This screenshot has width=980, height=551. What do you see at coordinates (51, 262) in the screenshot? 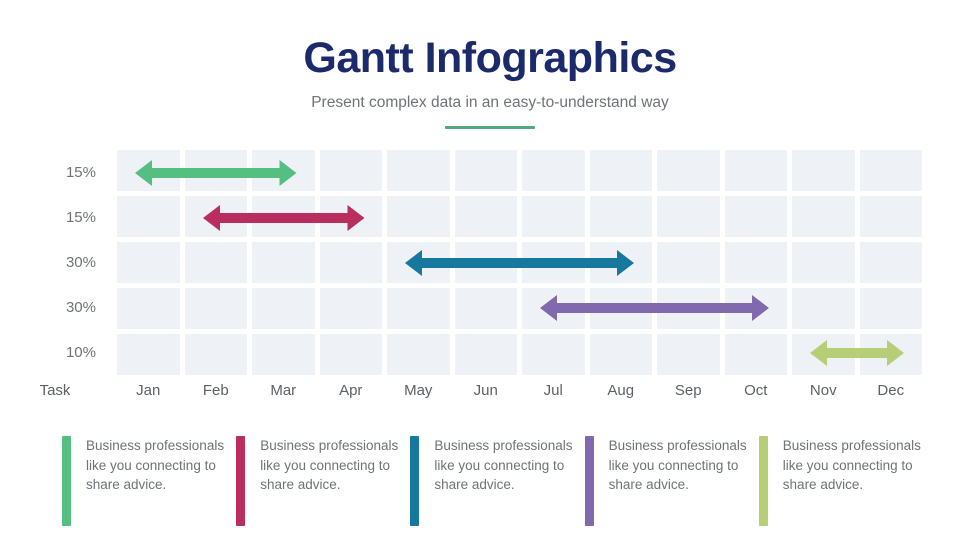
I see `row-percent-labels: 15% 15% 30% 30% 10%` at bounding box center [51, 262].